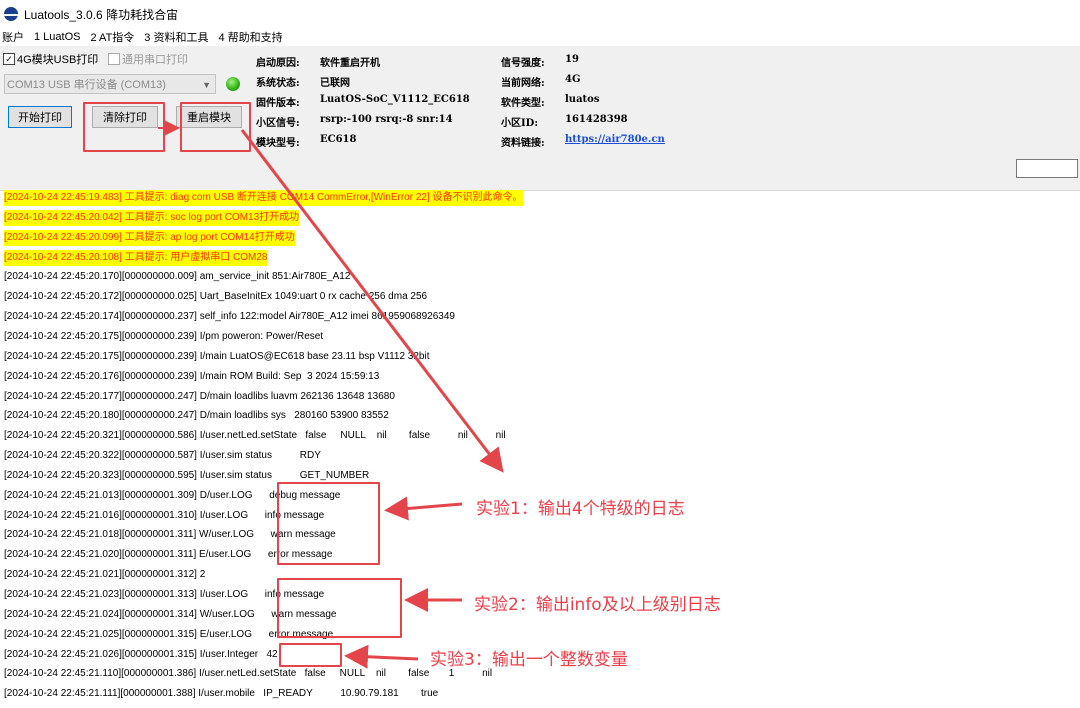 The height and width of the screenshot is (708, 1080). I want to click on green-status-led, so click(233, 84).